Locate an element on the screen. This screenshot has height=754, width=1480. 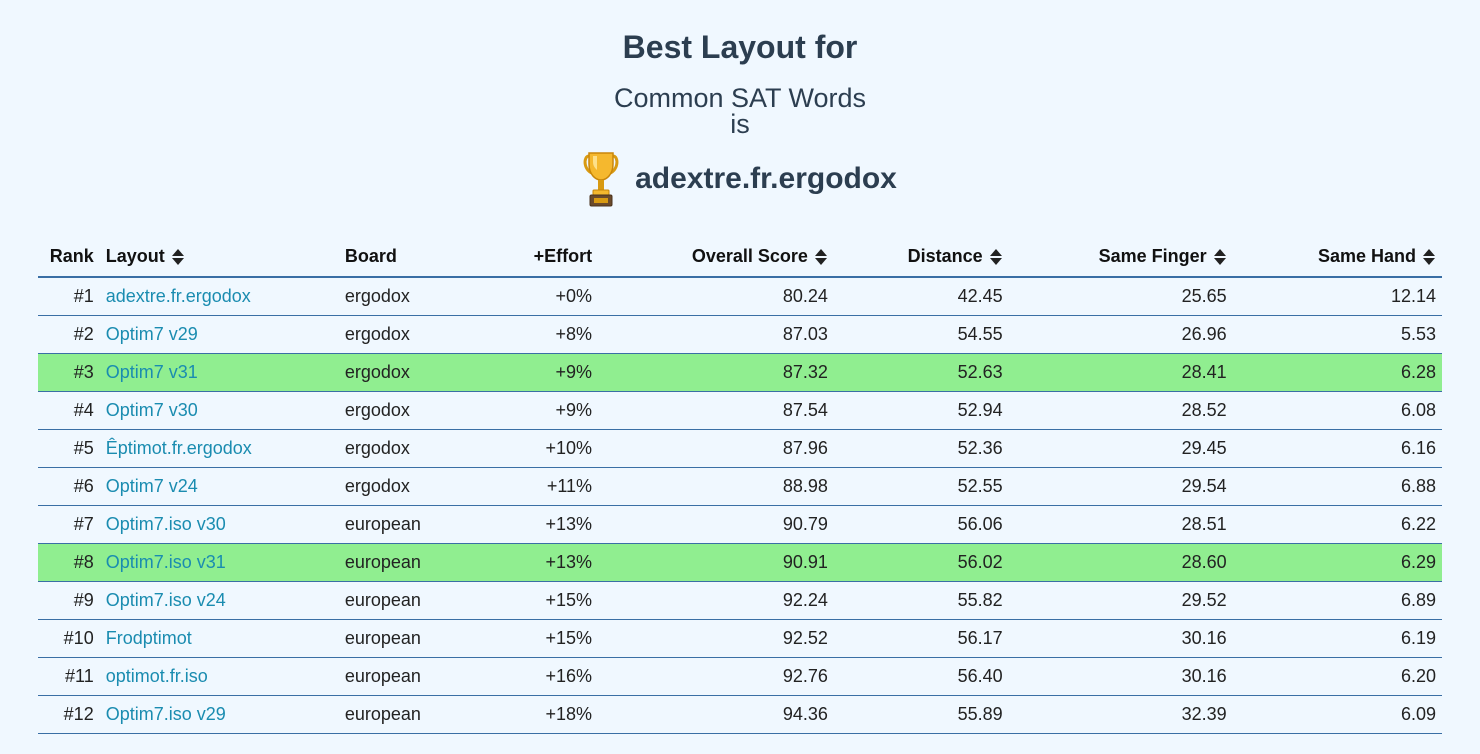
is-text: is is located at coordinates (740, 124).